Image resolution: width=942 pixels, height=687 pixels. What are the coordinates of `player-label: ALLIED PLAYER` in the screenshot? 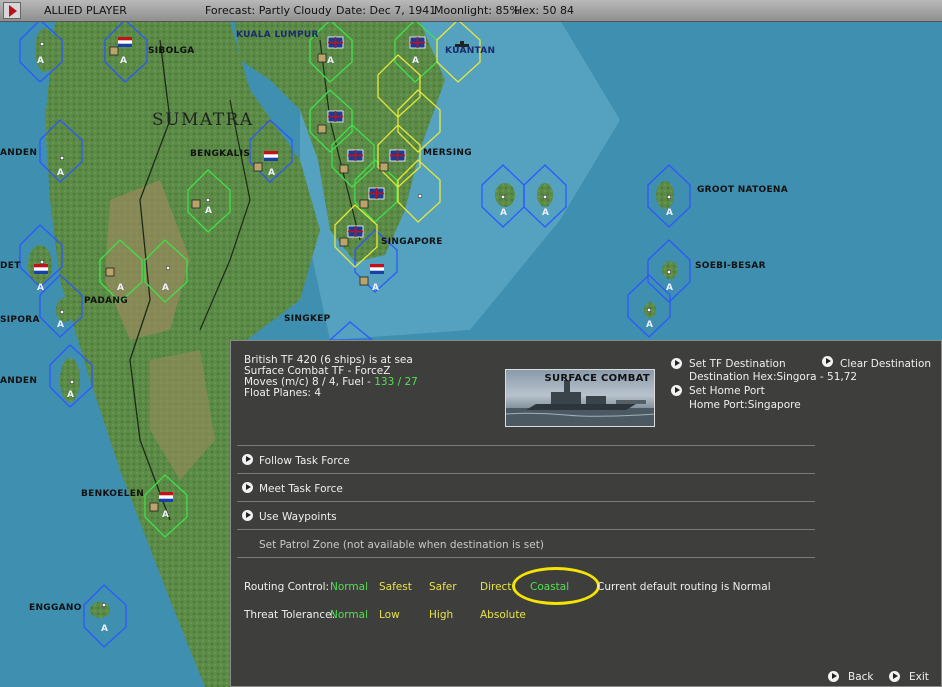 It's located at (85, 10).